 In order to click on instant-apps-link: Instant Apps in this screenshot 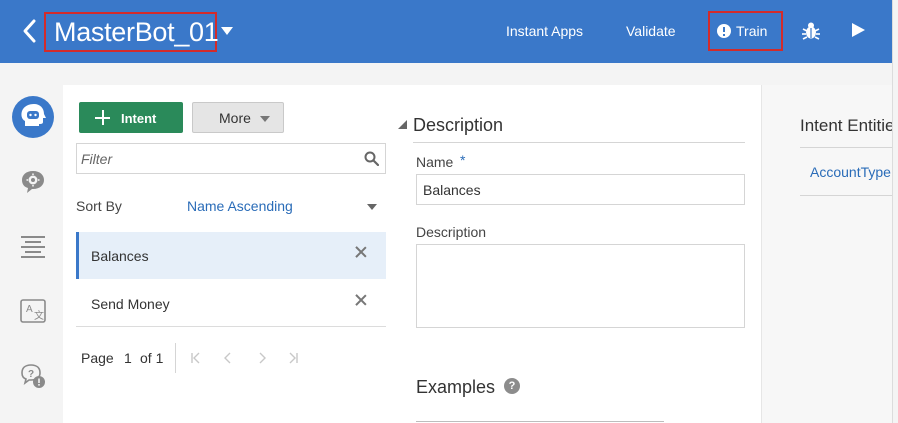, I will do `click(544, 31)`.